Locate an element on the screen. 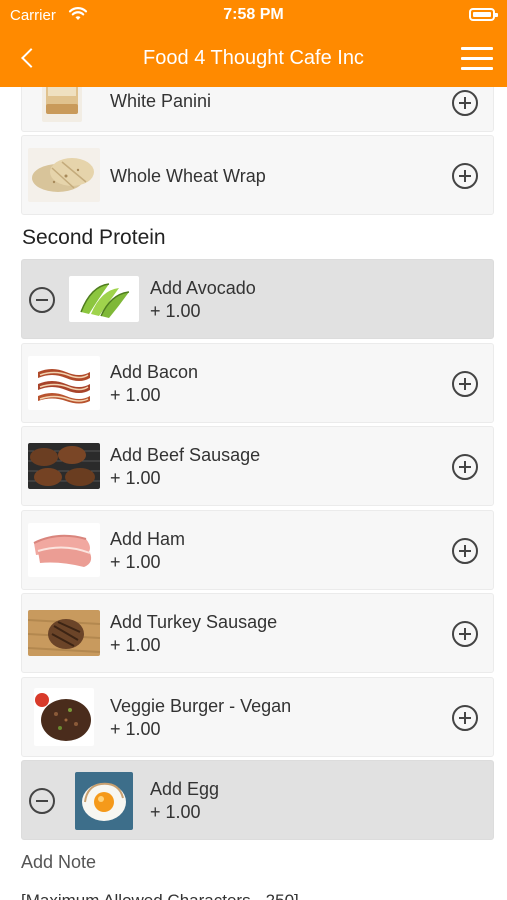  item-name: Add Beef Sausage is located at coordinates (185, 455).